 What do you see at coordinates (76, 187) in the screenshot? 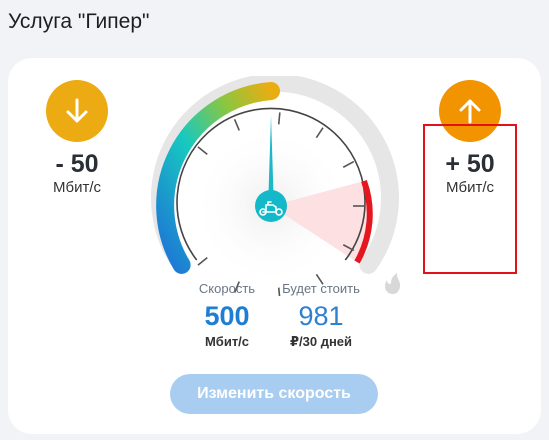
I see `decrease-unit: Мбит/с` at bounding box center [76, 187].